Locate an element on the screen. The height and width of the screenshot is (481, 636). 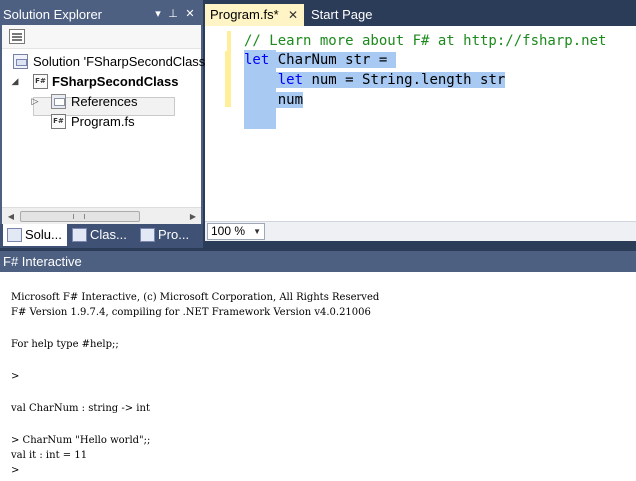
close-icon: ✕ is located at coordinates (190, 14).